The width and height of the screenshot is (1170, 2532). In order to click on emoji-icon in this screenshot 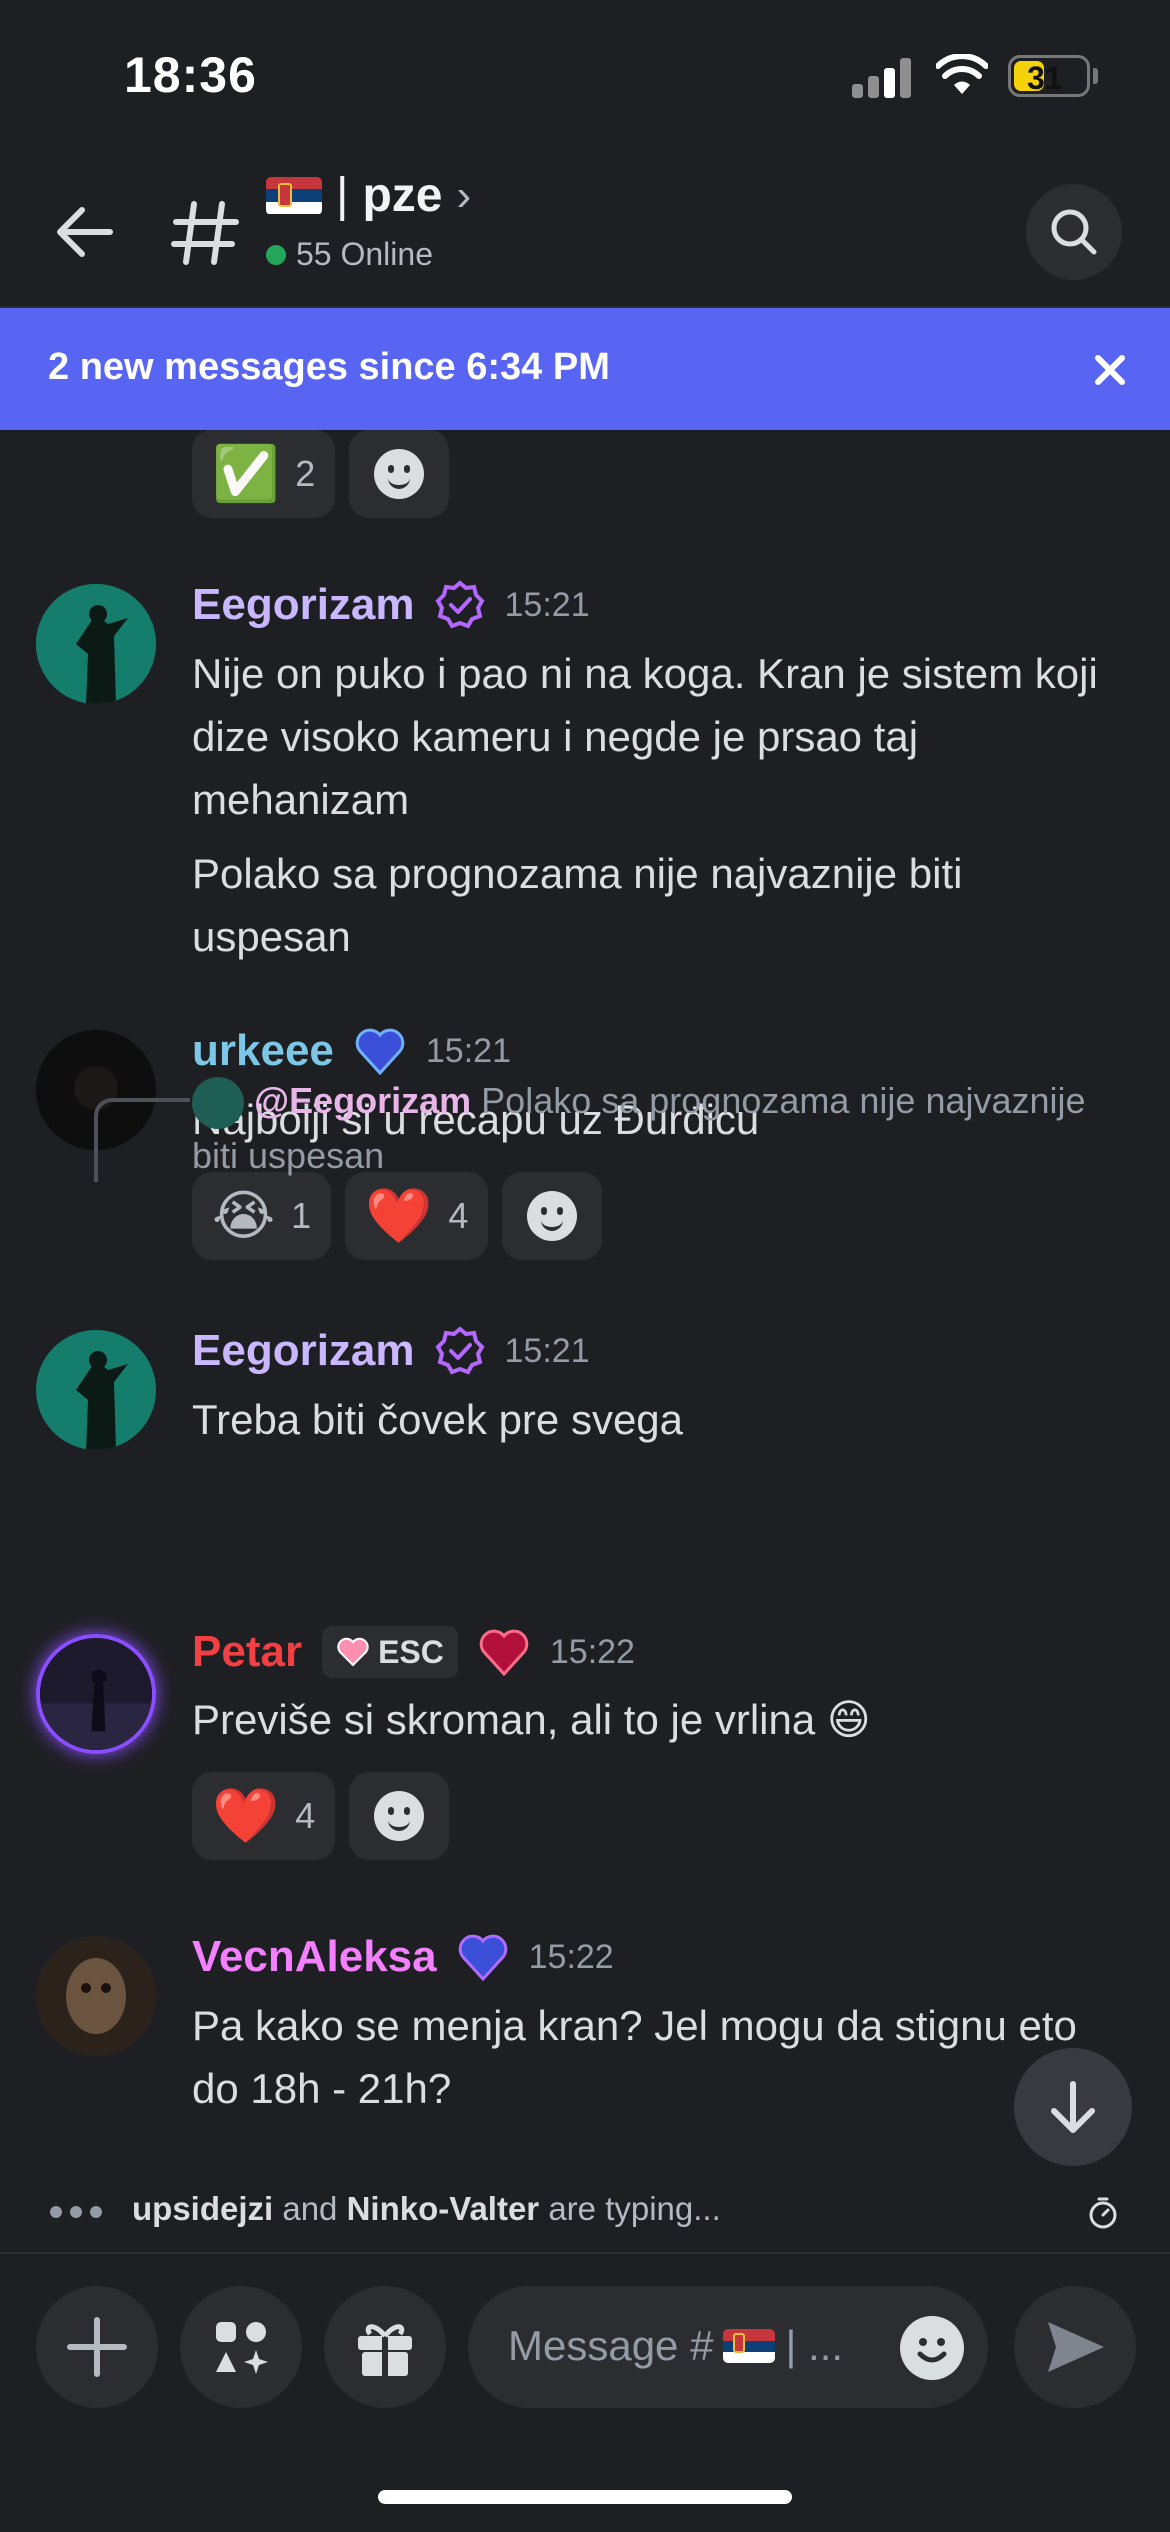, I will do `click(932, 2350)`.